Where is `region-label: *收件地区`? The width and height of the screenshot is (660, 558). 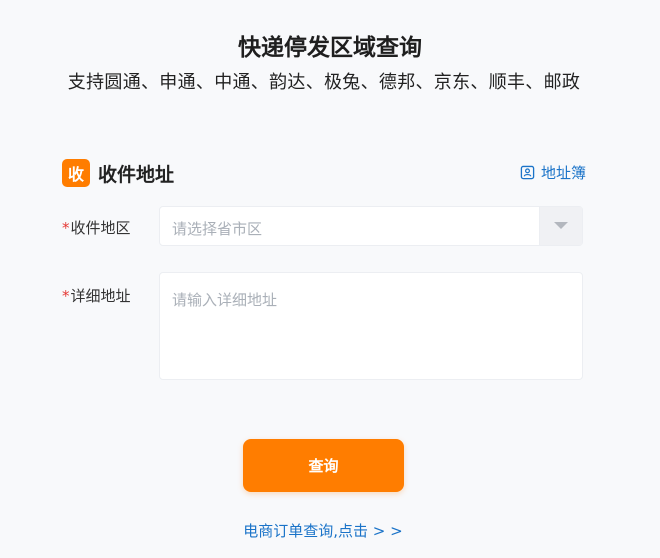 region-label: *收件地区 is located at coordinates (96, 227).